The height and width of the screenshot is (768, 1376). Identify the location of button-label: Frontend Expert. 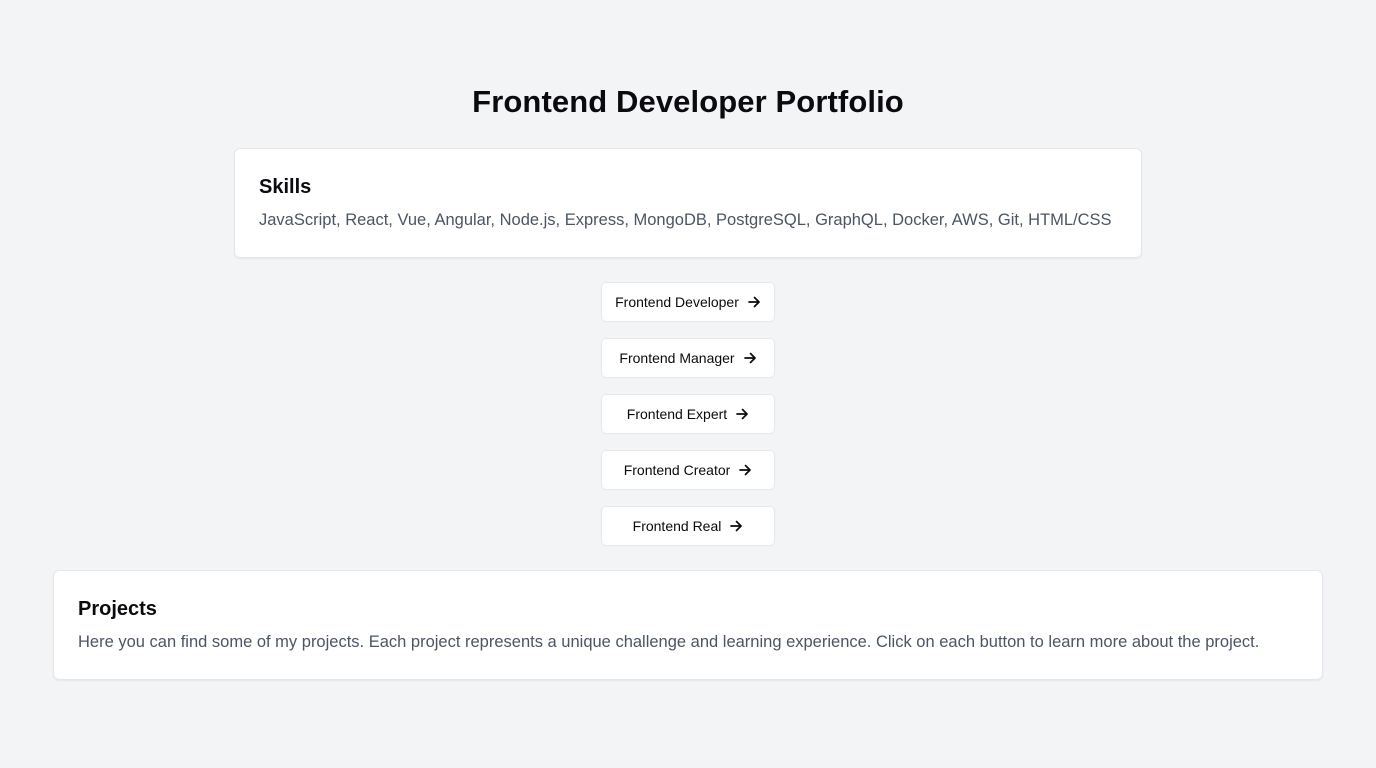
(677, 414).